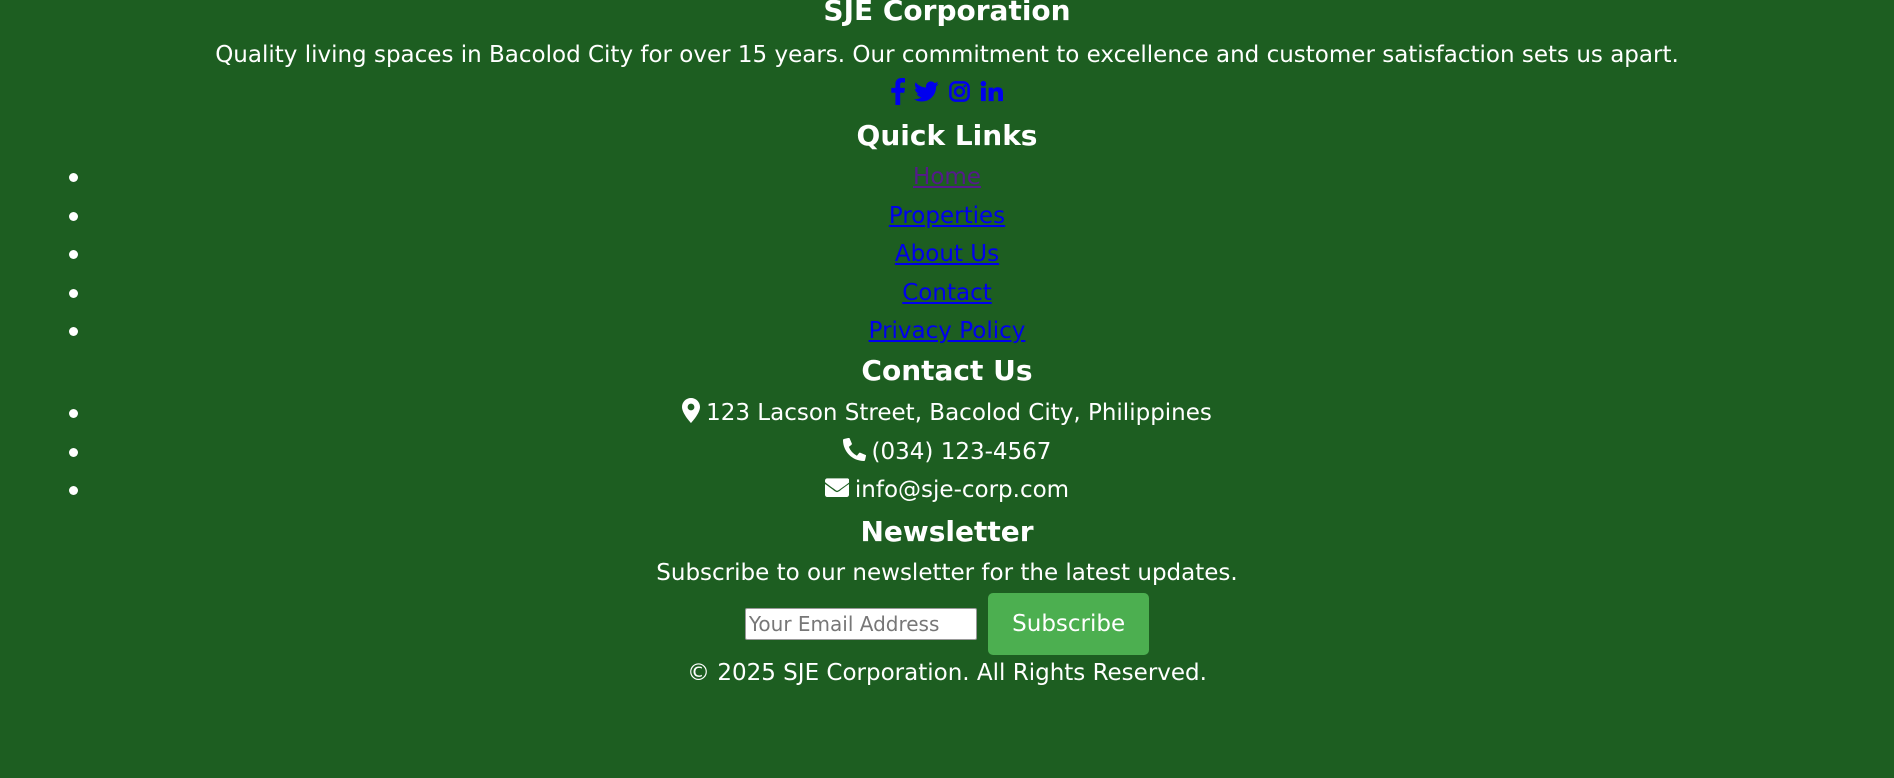  I want to click on home-link: Home, so click(947, 177).